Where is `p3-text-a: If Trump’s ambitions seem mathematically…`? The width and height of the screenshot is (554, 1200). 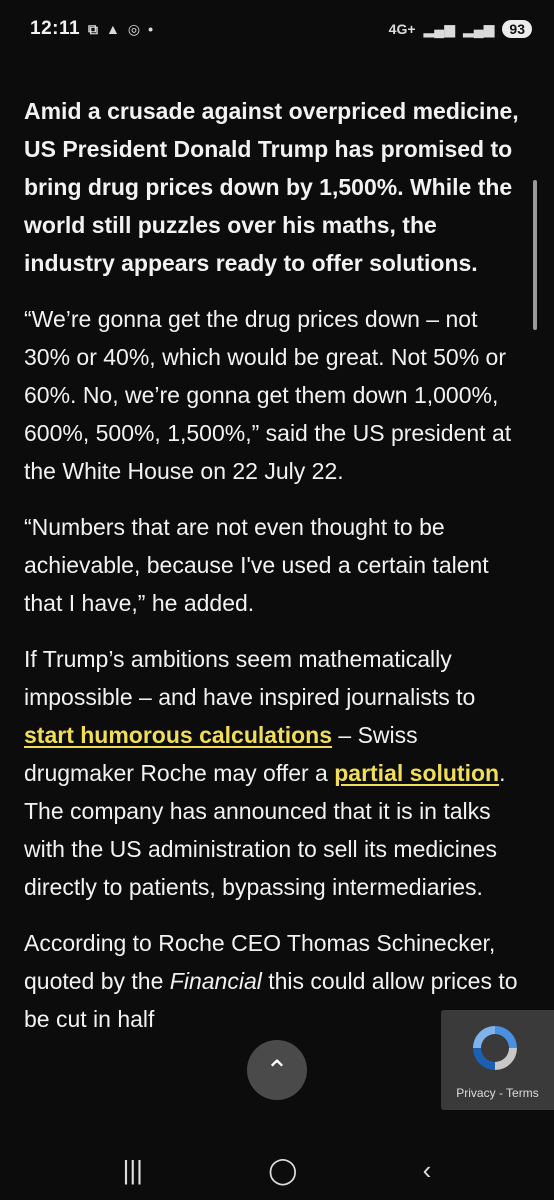
p3-text-a: If Trump’s ambitions seem mathematically… is located at coordinates (250, 678).